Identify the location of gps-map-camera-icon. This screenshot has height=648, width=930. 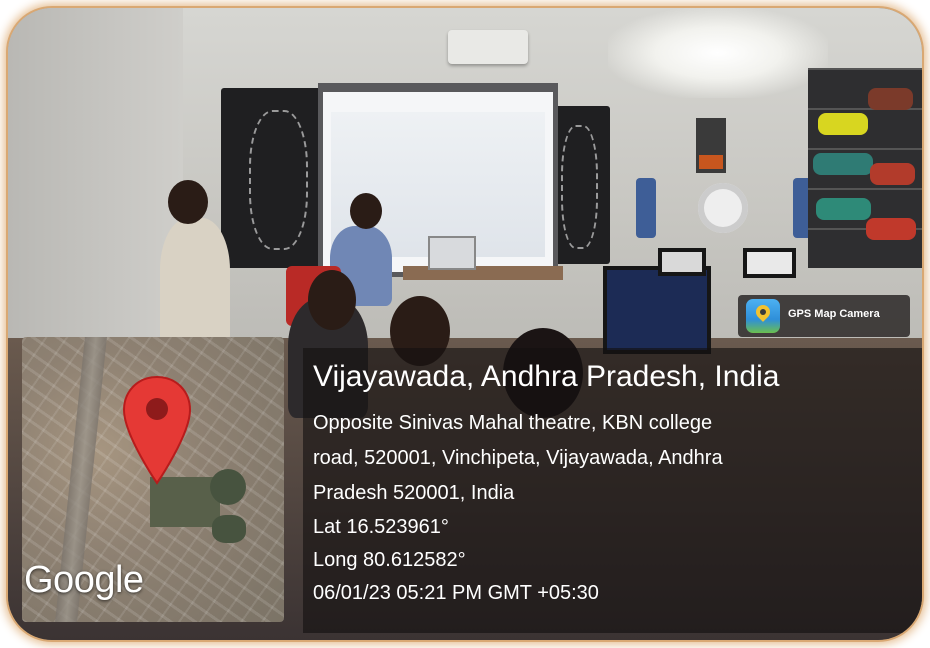
(763, 316).